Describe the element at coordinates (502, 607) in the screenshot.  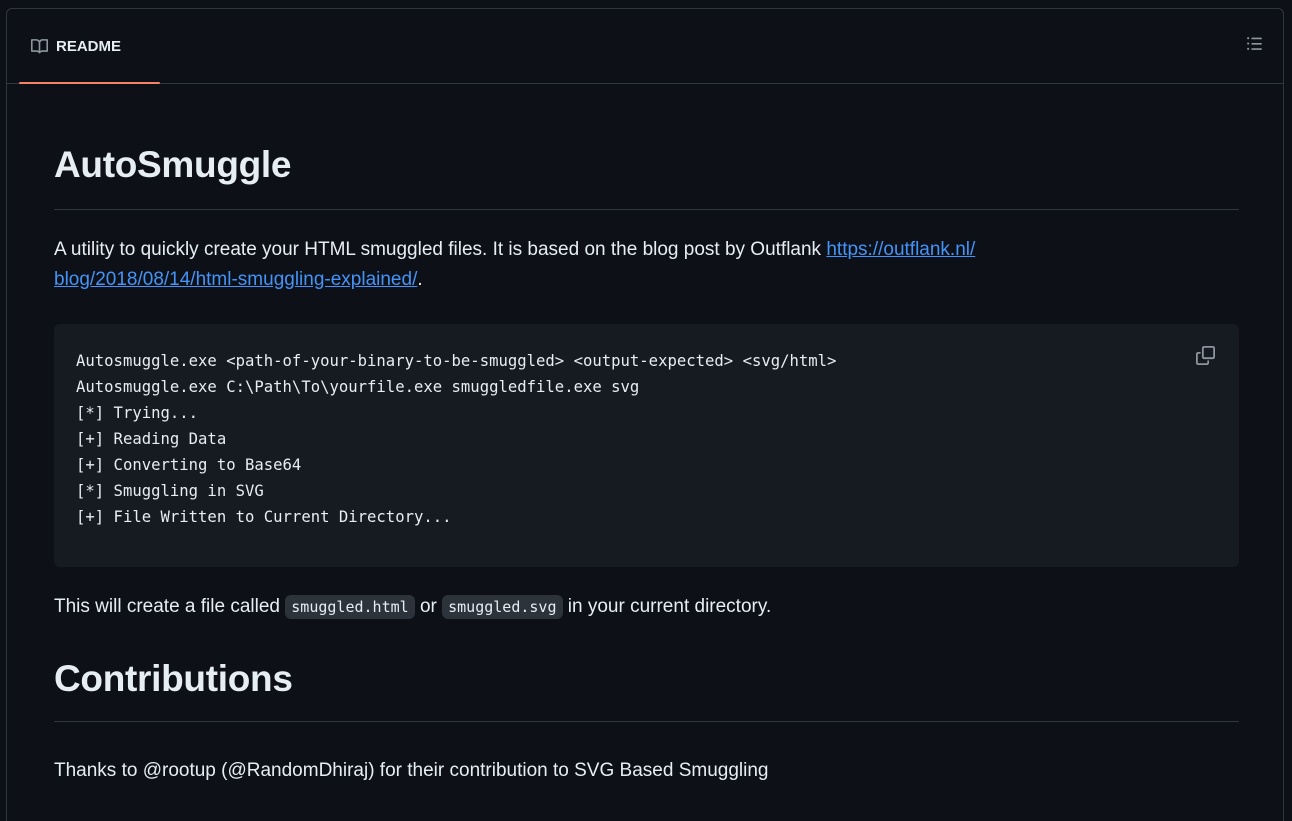
I see `inline-code-svg: smuggled.svg` at that location.